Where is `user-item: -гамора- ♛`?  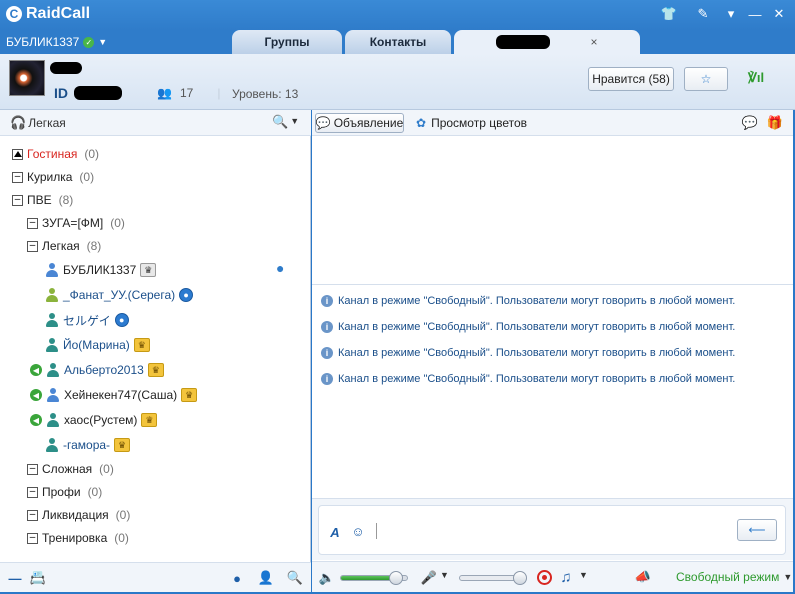 user-item: -гамора- ♛ is located at coordinates (88, 445).